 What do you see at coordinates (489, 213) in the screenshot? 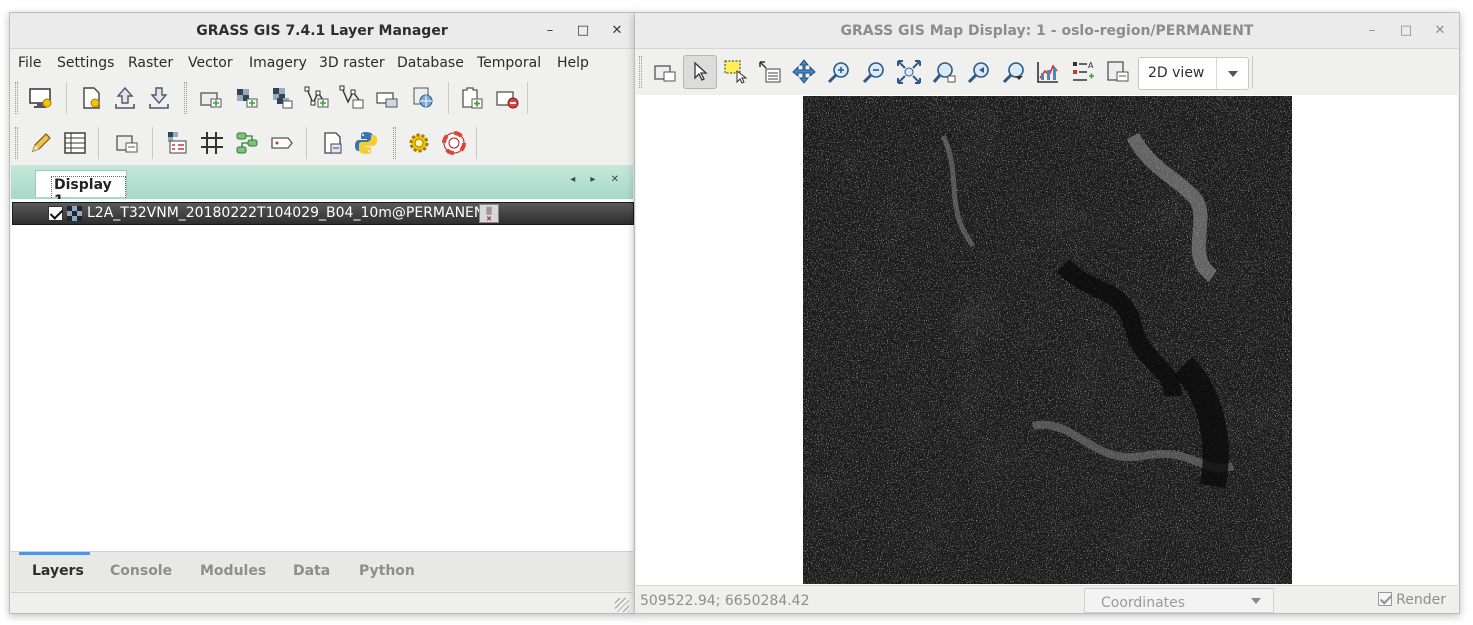
I see `layer-options-icon` at bounding box center [489, 213].